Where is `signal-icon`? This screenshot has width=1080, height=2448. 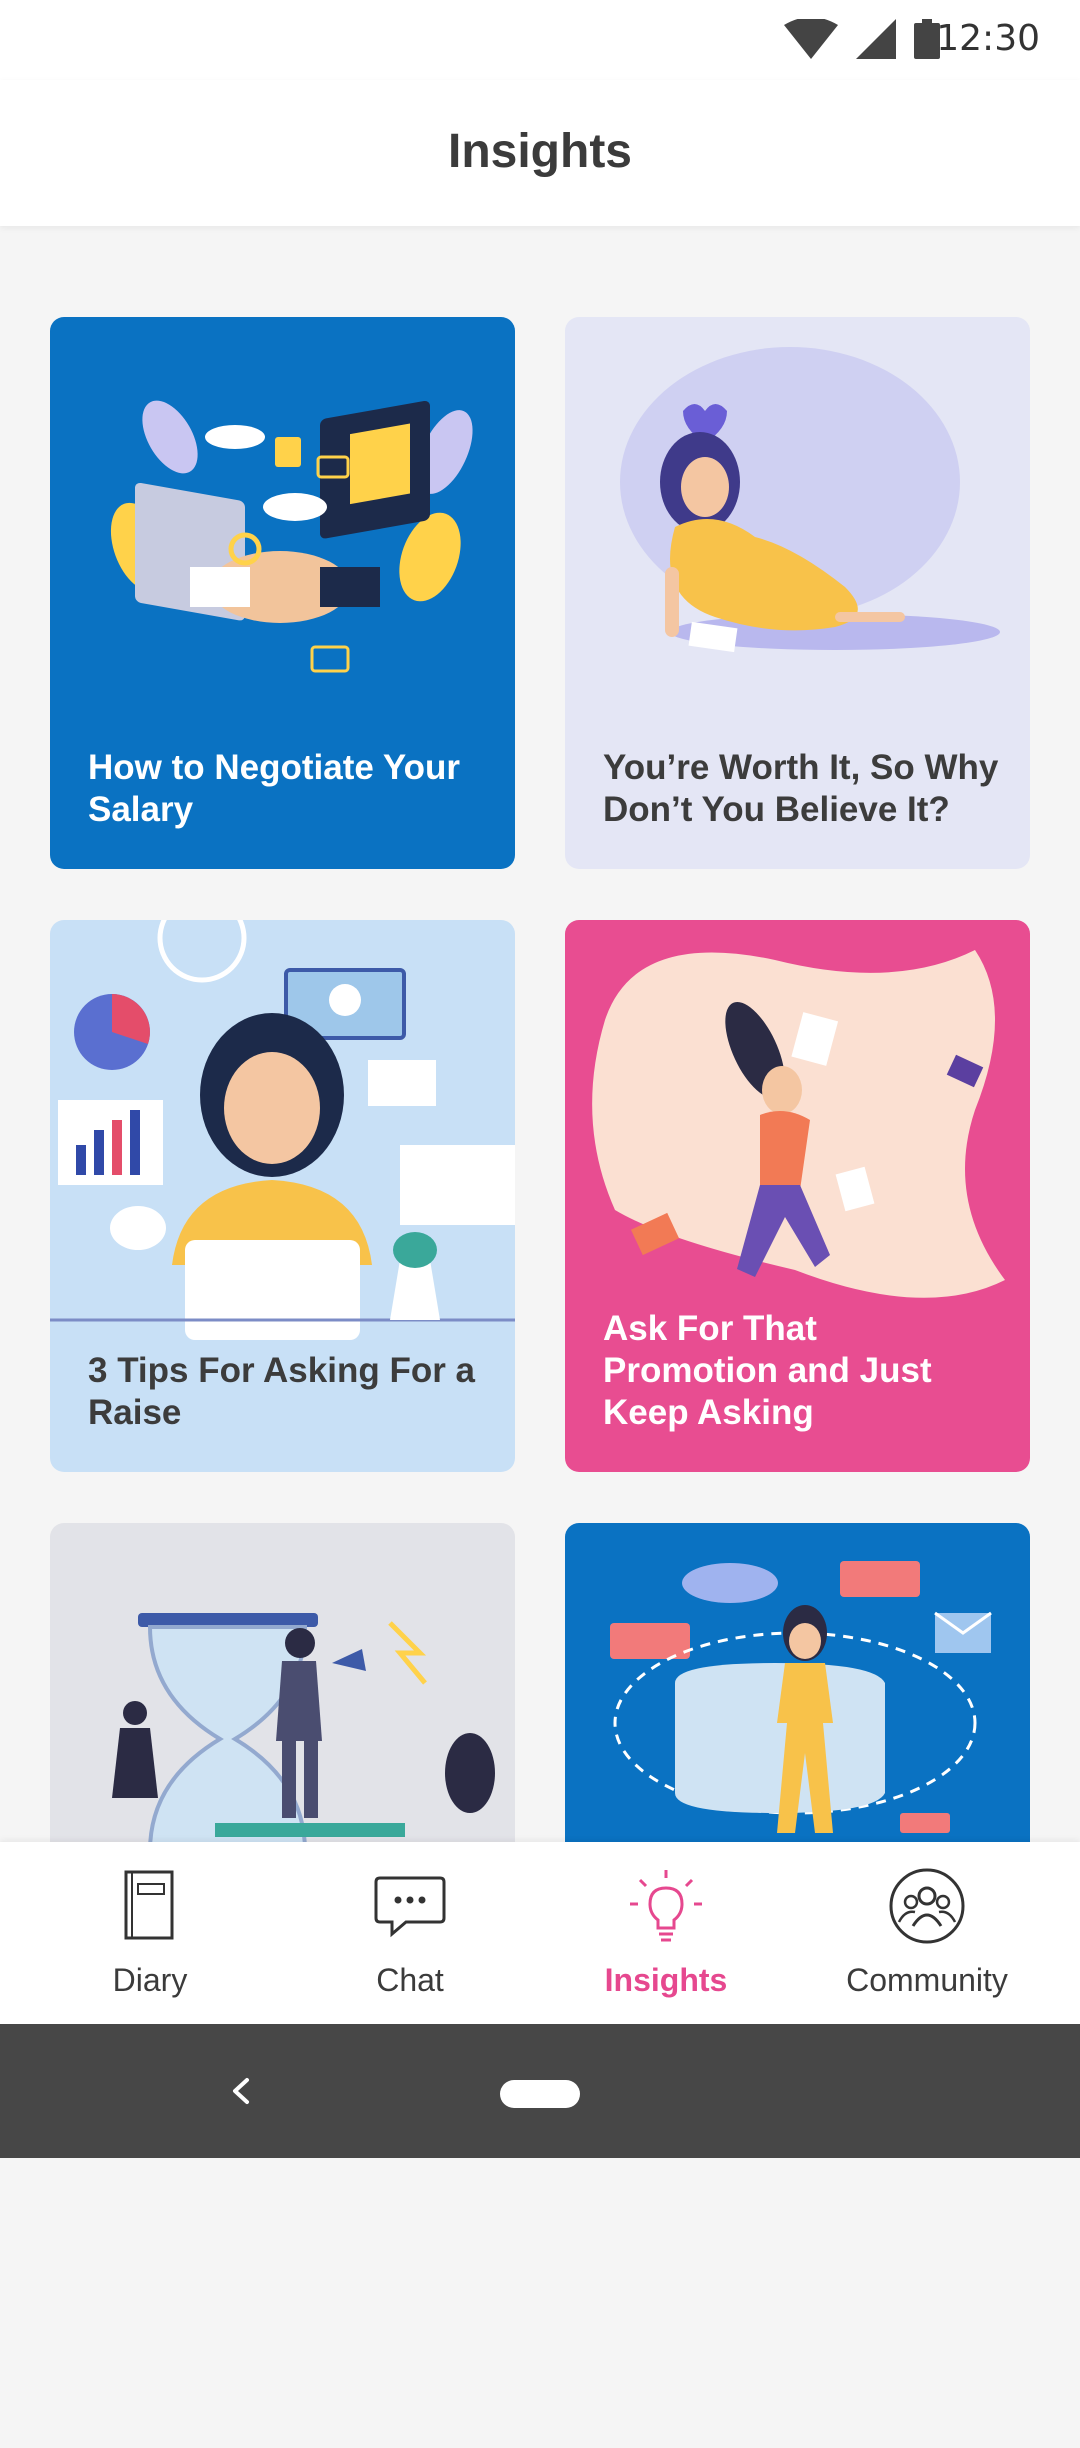
signal-icon is located at coordinates (876, 39).